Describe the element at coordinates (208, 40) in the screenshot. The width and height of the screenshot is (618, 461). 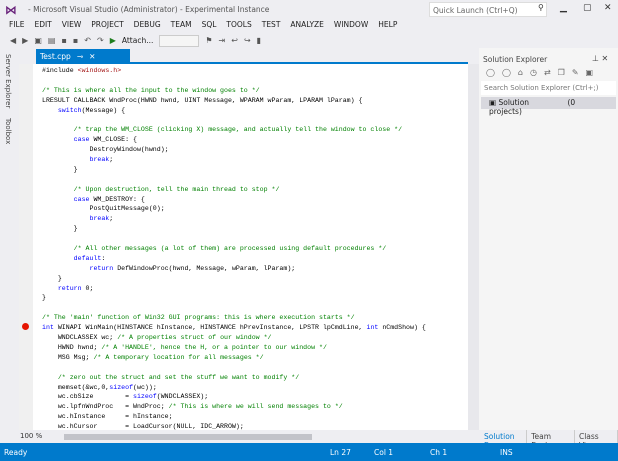
I see `find-icon: ⚑` at that location.